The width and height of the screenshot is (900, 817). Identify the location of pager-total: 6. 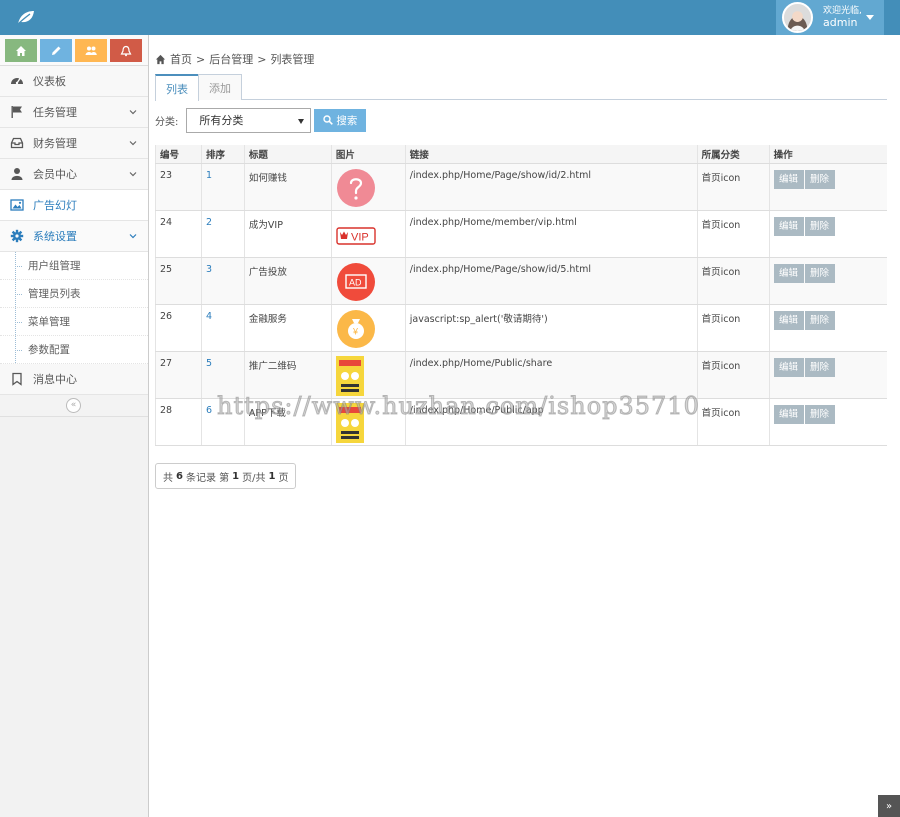
(179, 476).